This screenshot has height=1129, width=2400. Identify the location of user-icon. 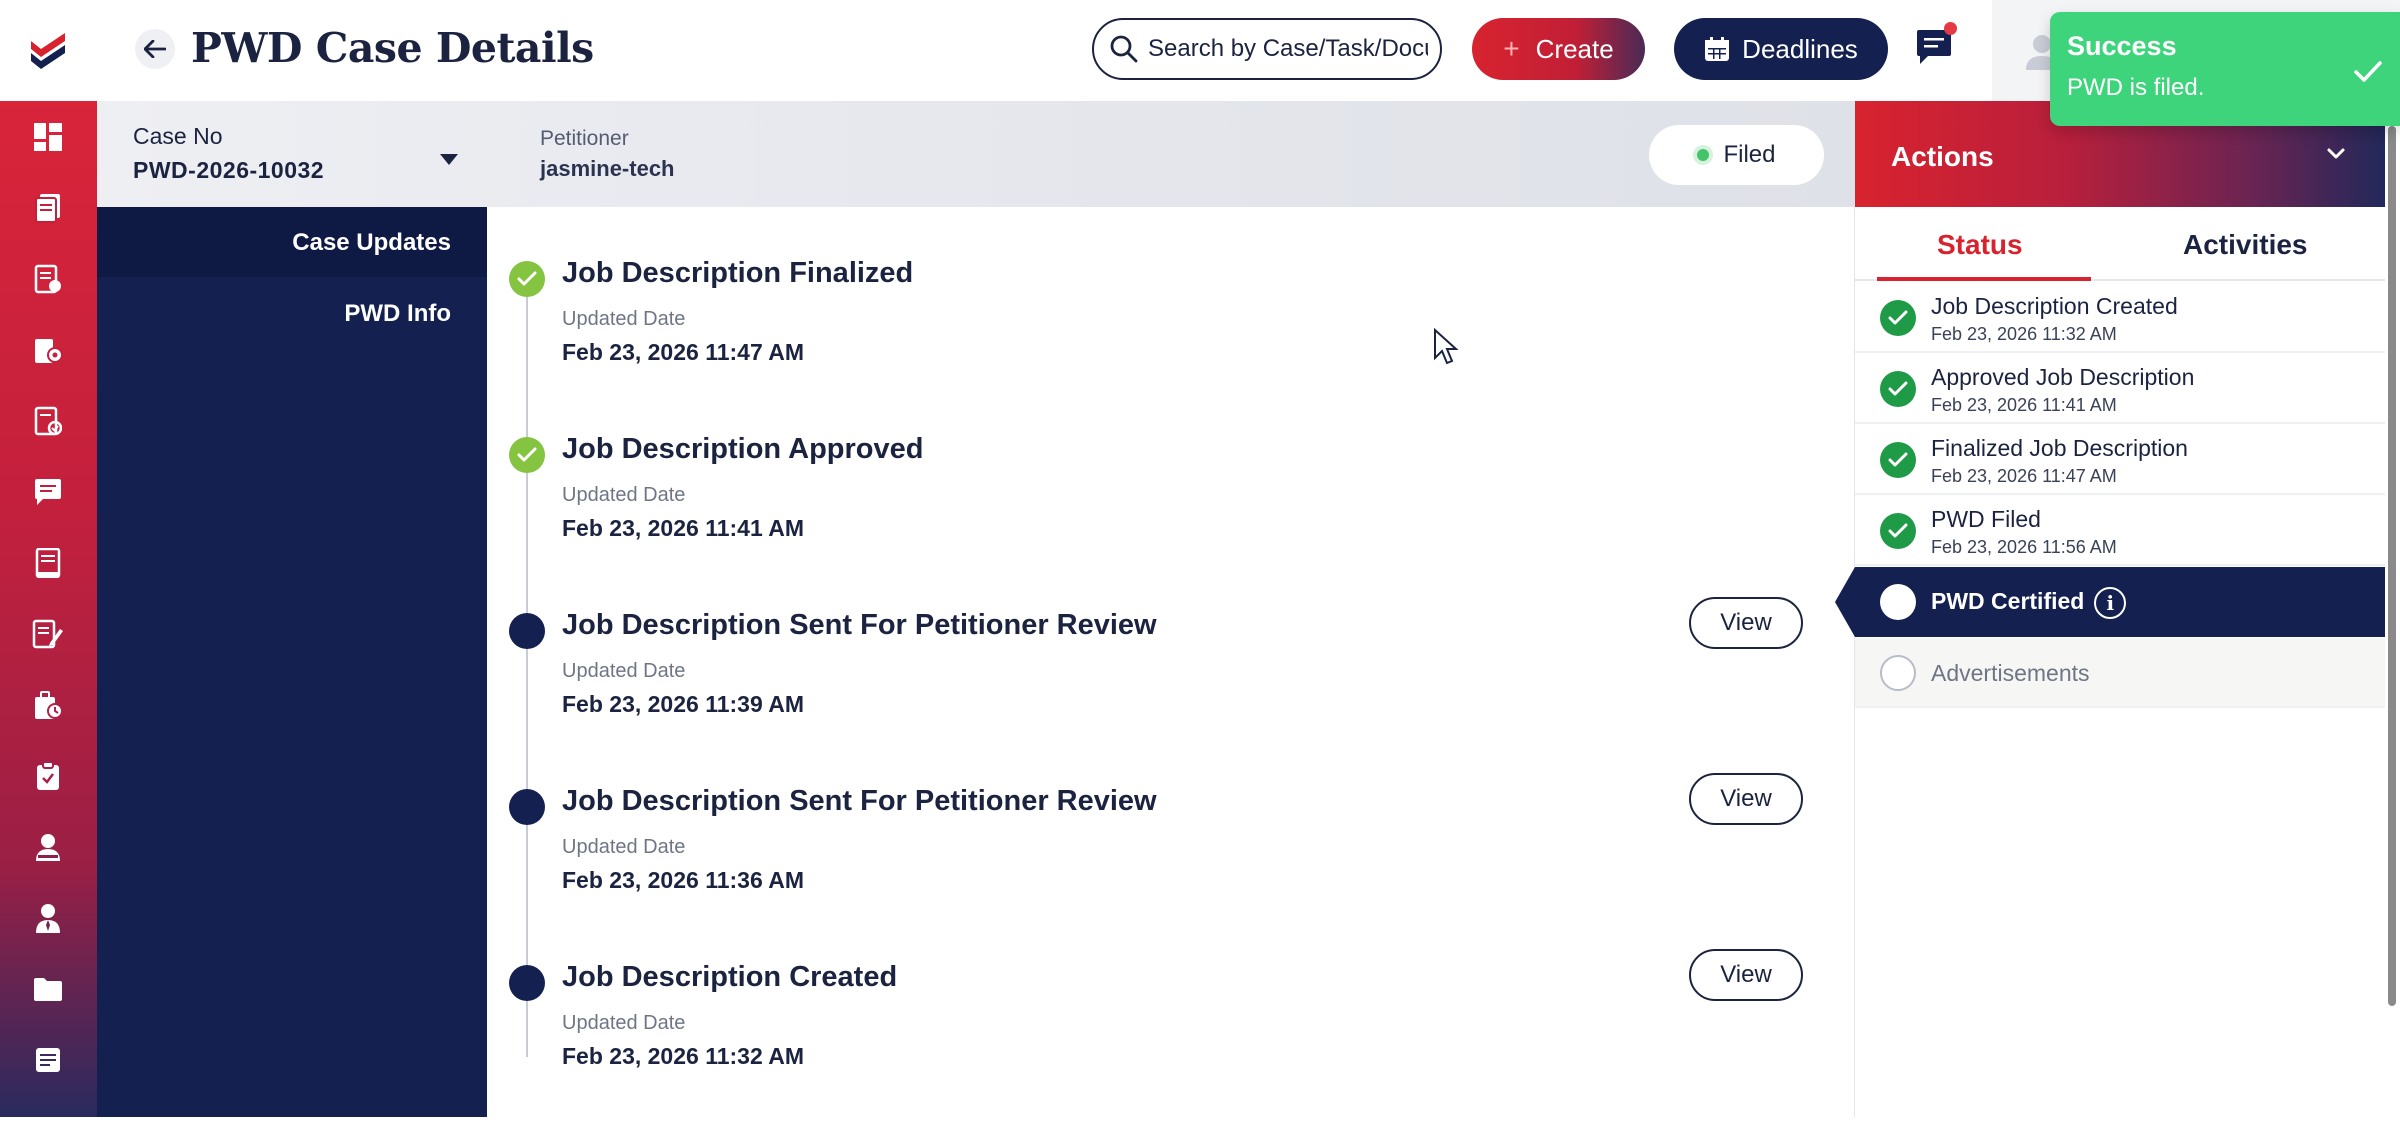
(48, 847).